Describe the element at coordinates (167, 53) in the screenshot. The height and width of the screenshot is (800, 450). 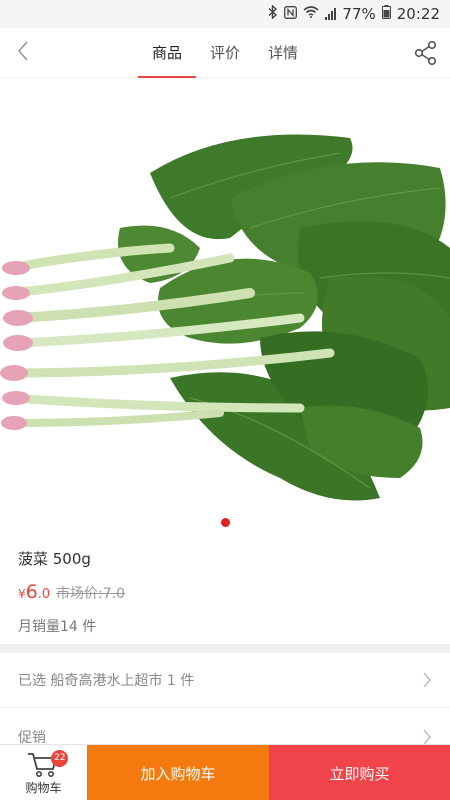
I see `tab-product: 商品` at that location.